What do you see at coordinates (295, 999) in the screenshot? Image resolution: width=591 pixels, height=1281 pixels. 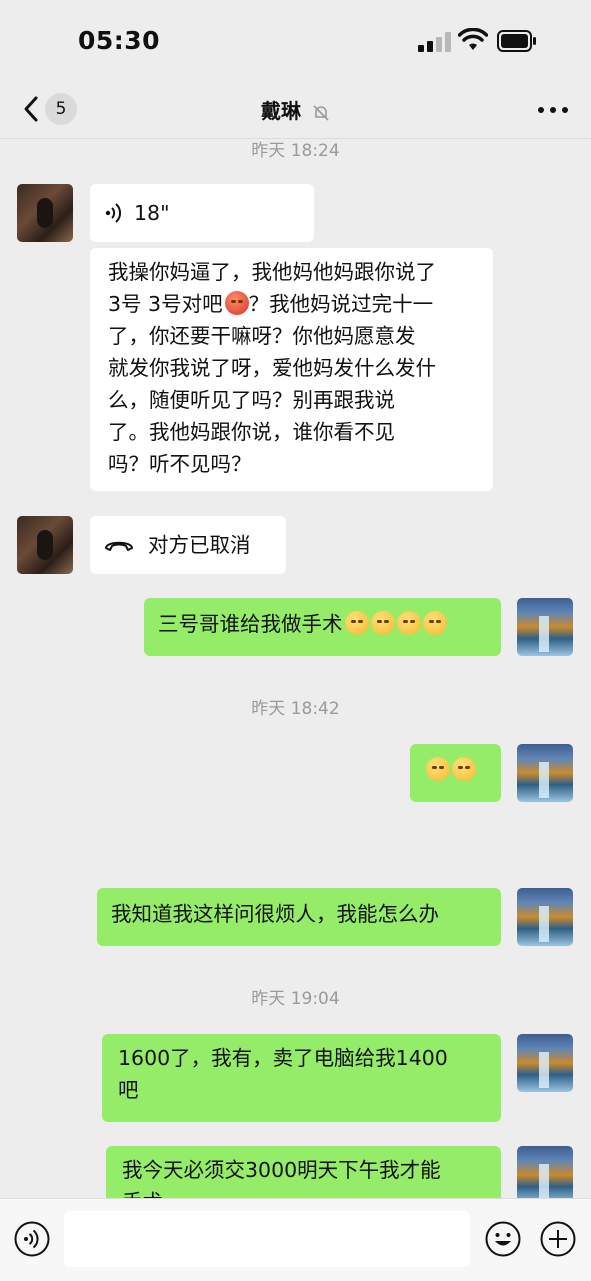 I see `timestamp: 昨天 19:04` at bounding box center [295, 999].